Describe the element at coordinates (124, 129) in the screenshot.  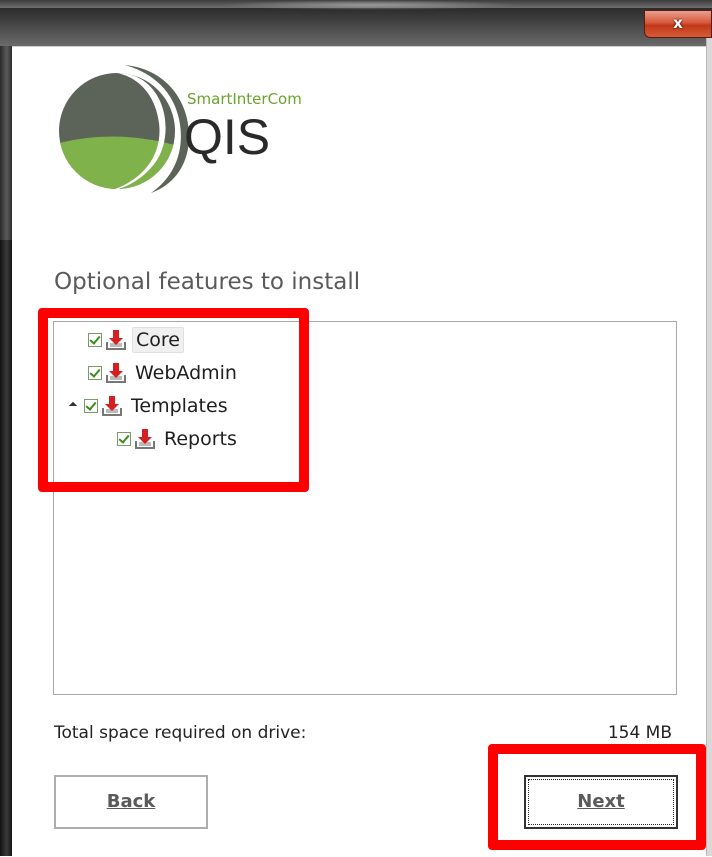
I see `qis-logo-icon` at that location.